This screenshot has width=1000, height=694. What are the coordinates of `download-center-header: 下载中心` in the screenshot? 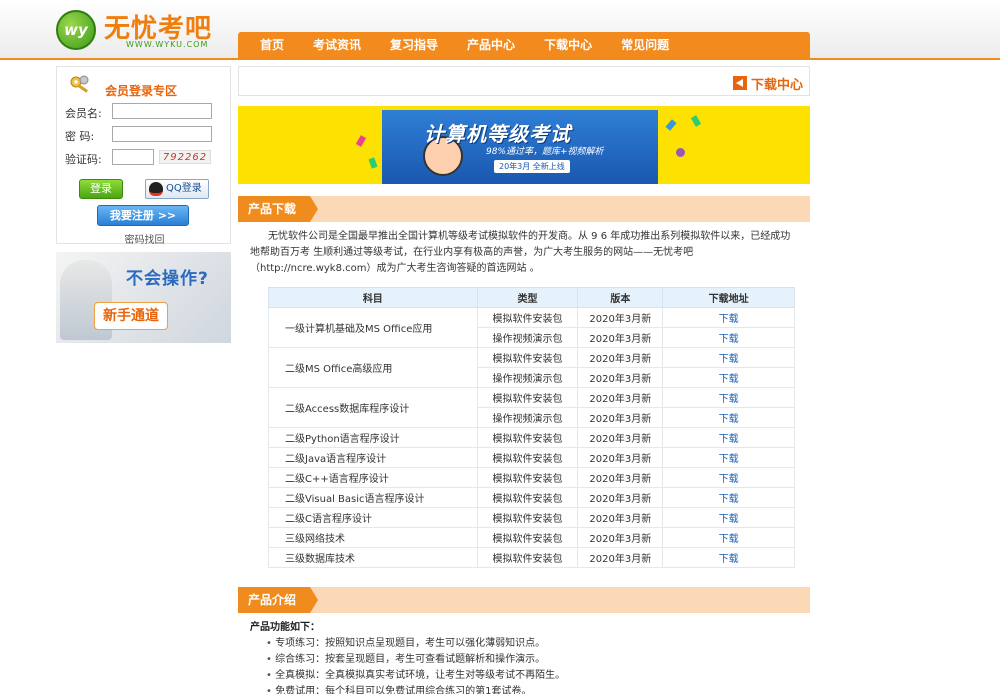 It's located at (524, 81).